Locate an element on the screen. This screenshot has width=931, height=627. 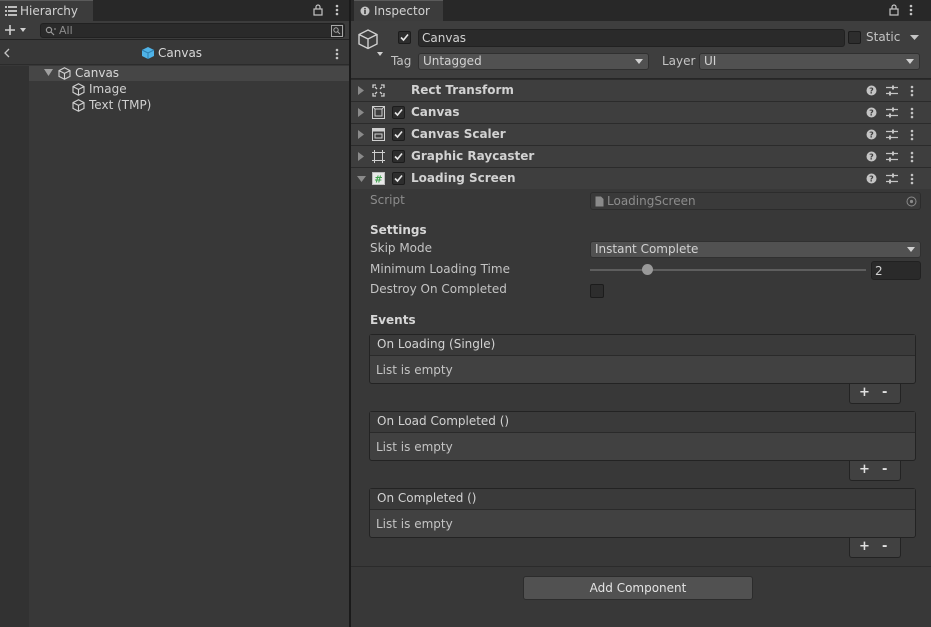
static-checkbox is located at coordinates (854, 37).